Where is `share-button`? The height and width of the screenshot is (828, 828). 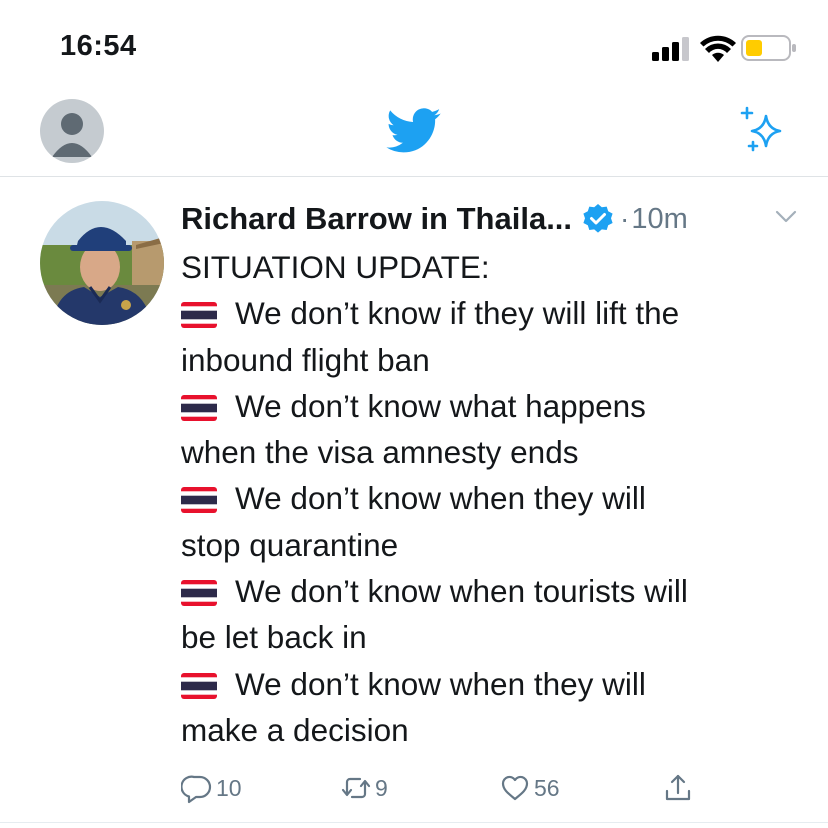 share-button is located at coordinates (678, 788).